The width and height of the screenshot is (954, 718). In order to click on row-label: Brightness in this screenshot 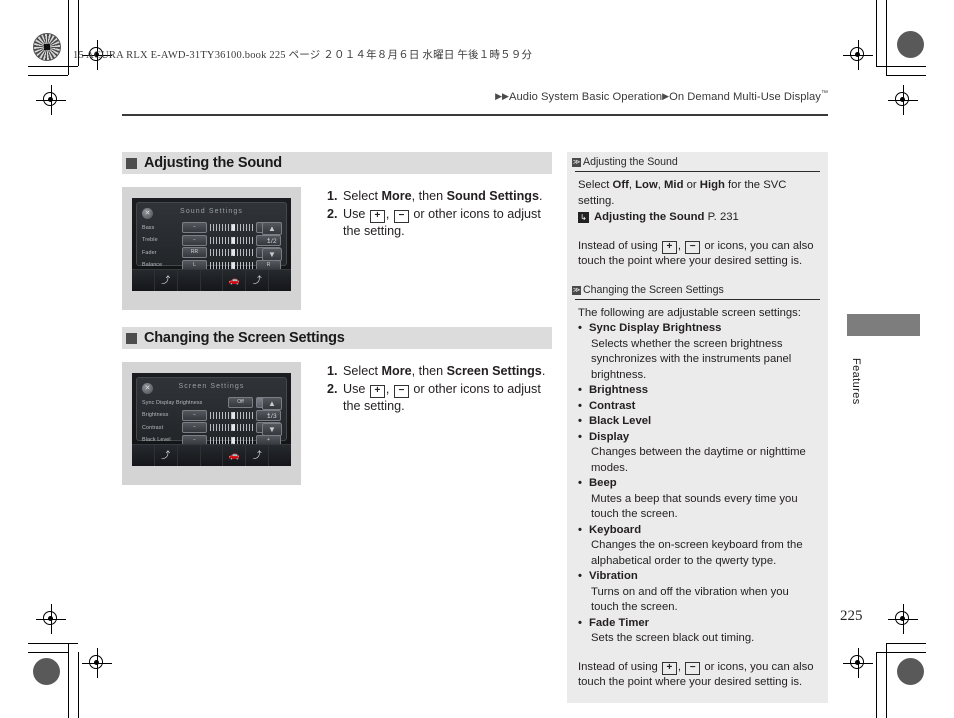, I will do `click(155, 415)`.